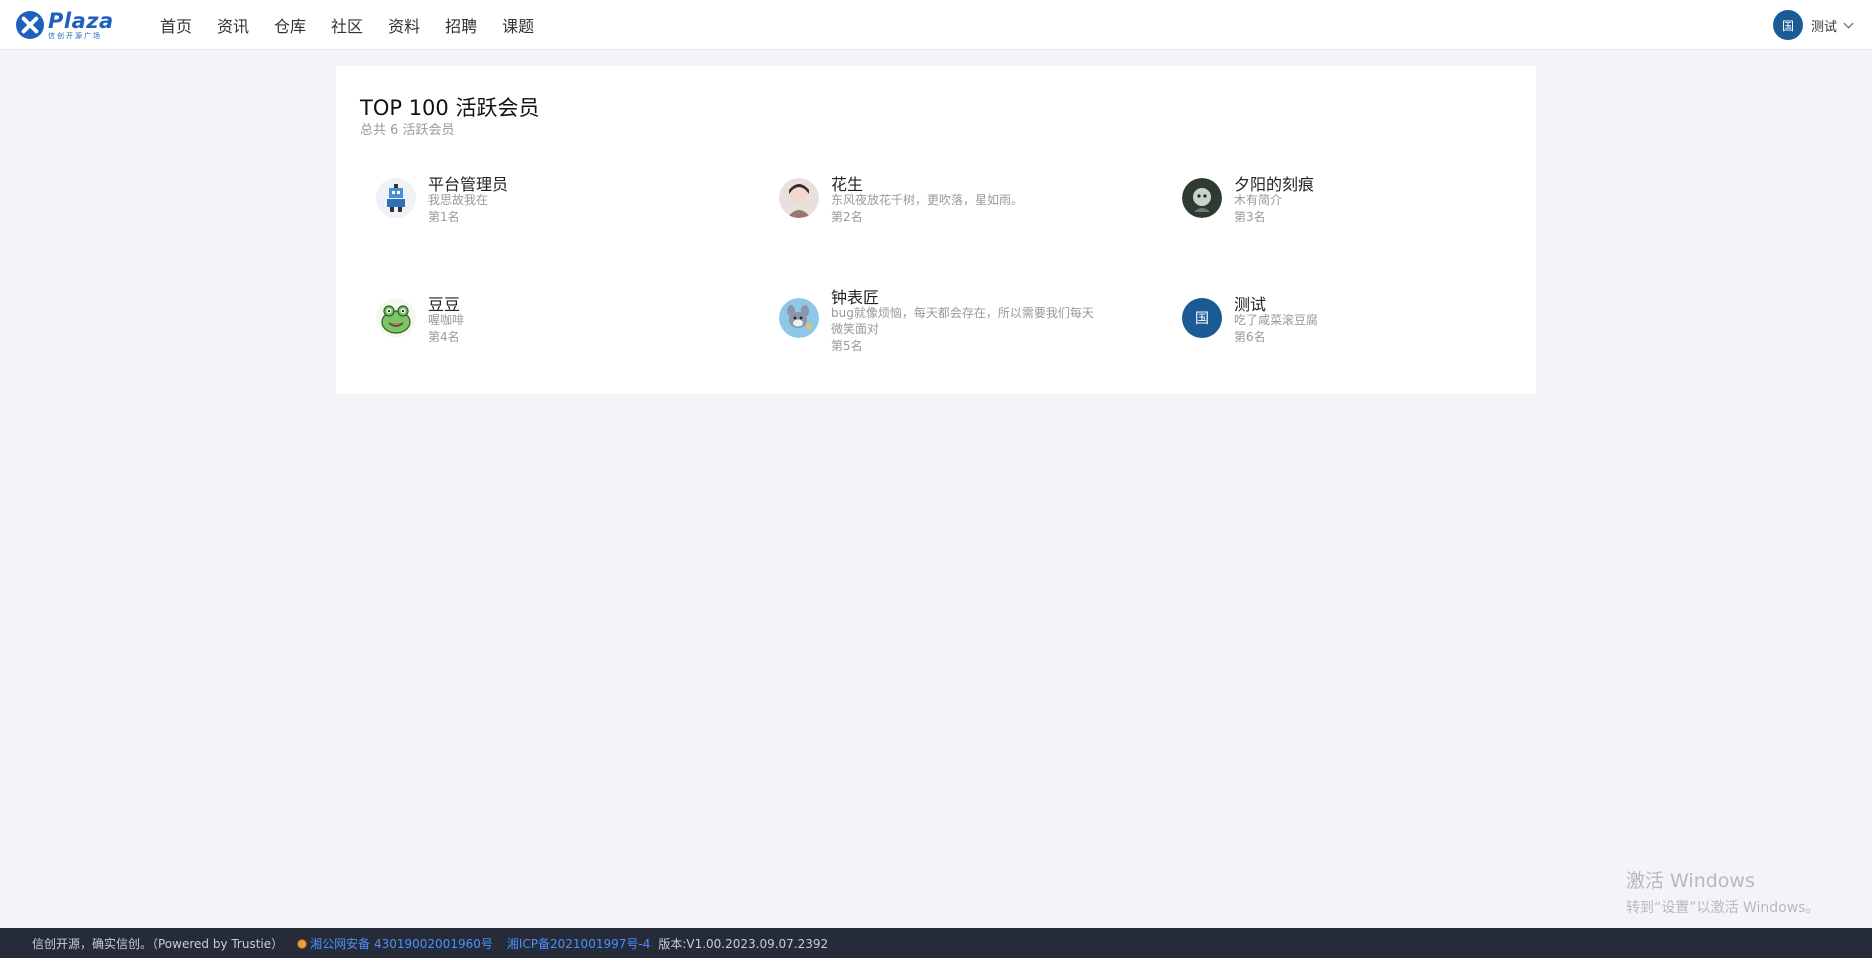 The height and width of the screenshot is (958, 1872). Describe the element at coordinates (1258, 200) in the screenshot. I see `member-bio: 木有简介` at that location.